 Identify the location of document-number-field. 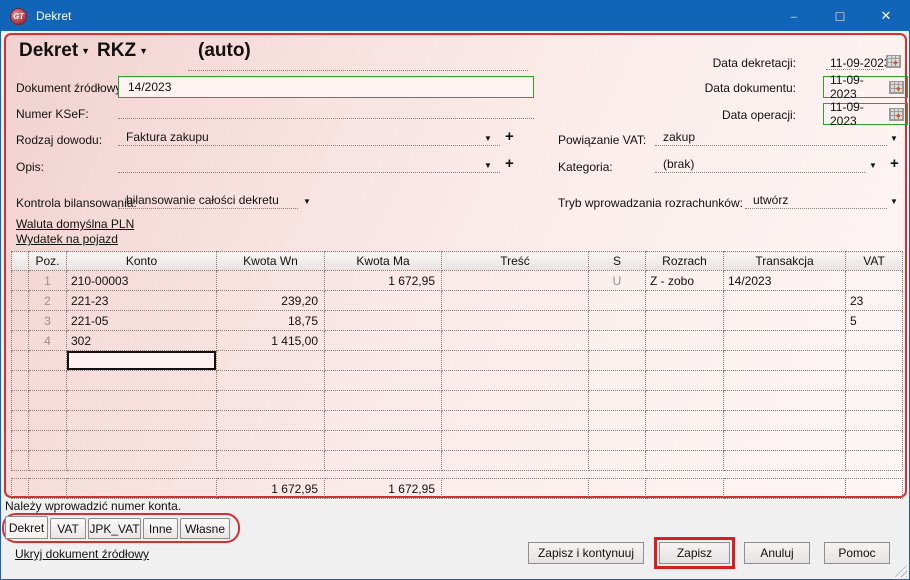
(358, 64).